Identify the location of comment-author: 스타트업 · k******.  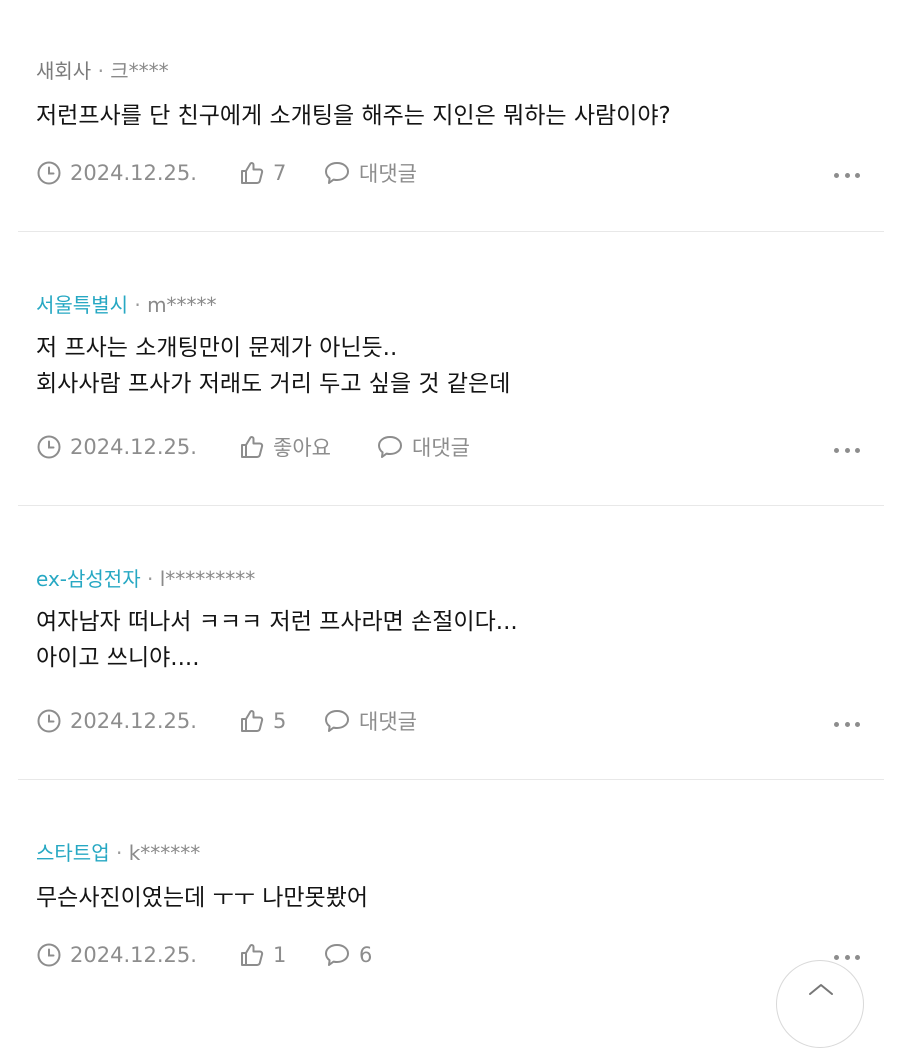
(118, 853).